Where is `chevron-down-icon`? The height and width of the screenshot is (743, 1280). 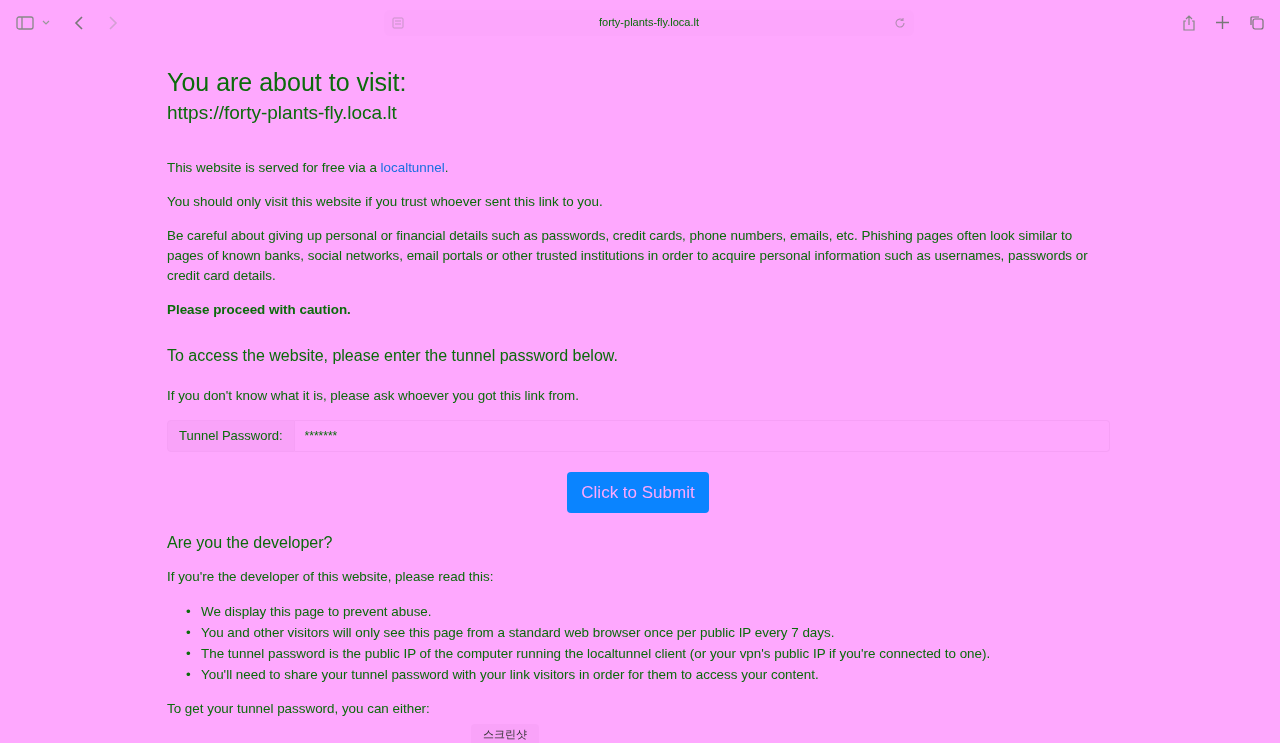 chevron-down-icon is located at coordinates (46, 22).